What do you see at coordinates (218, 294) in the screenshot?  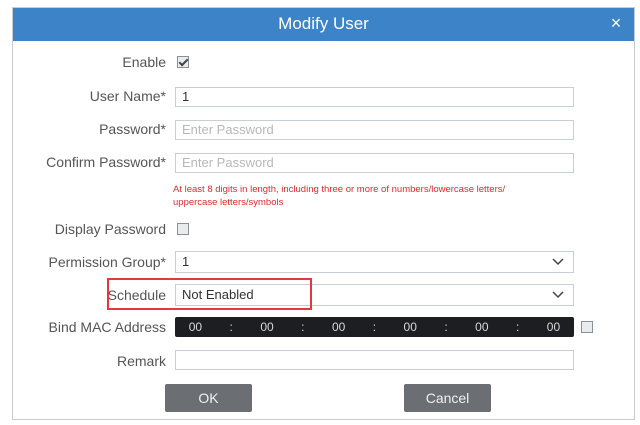 I see `schedule-value: Not Enabled` at bounding box center [218, 294].